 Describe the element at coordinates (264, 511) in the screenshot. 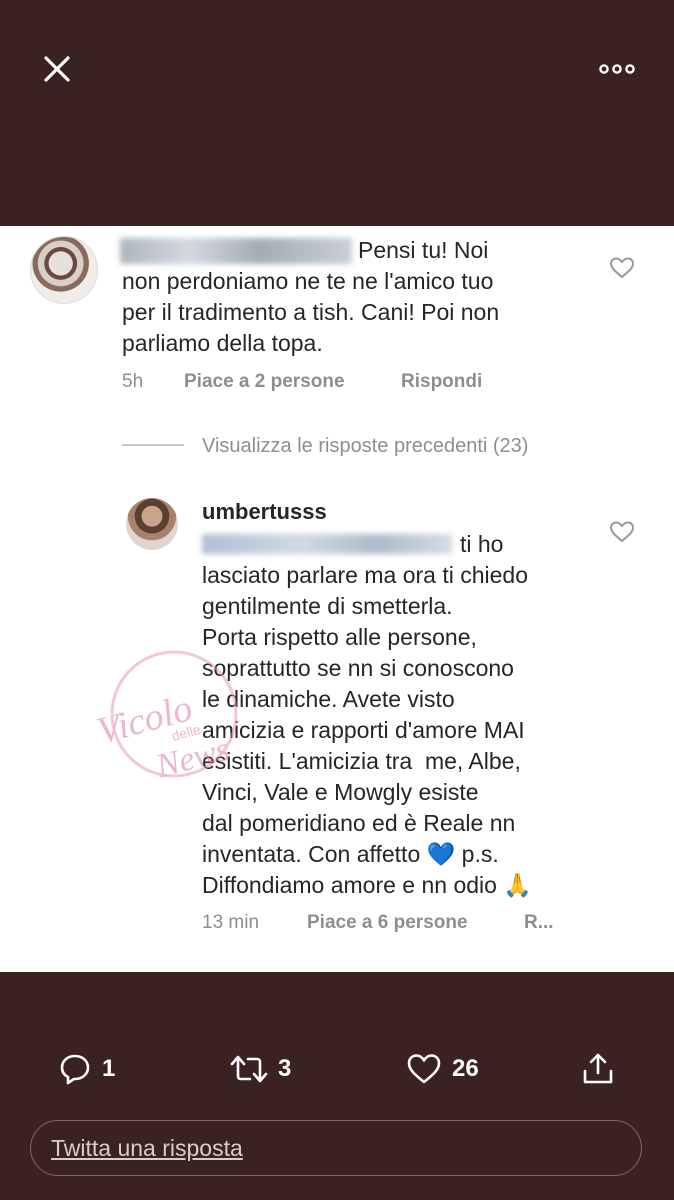

I see `comment-username: umbertusss` at that location.